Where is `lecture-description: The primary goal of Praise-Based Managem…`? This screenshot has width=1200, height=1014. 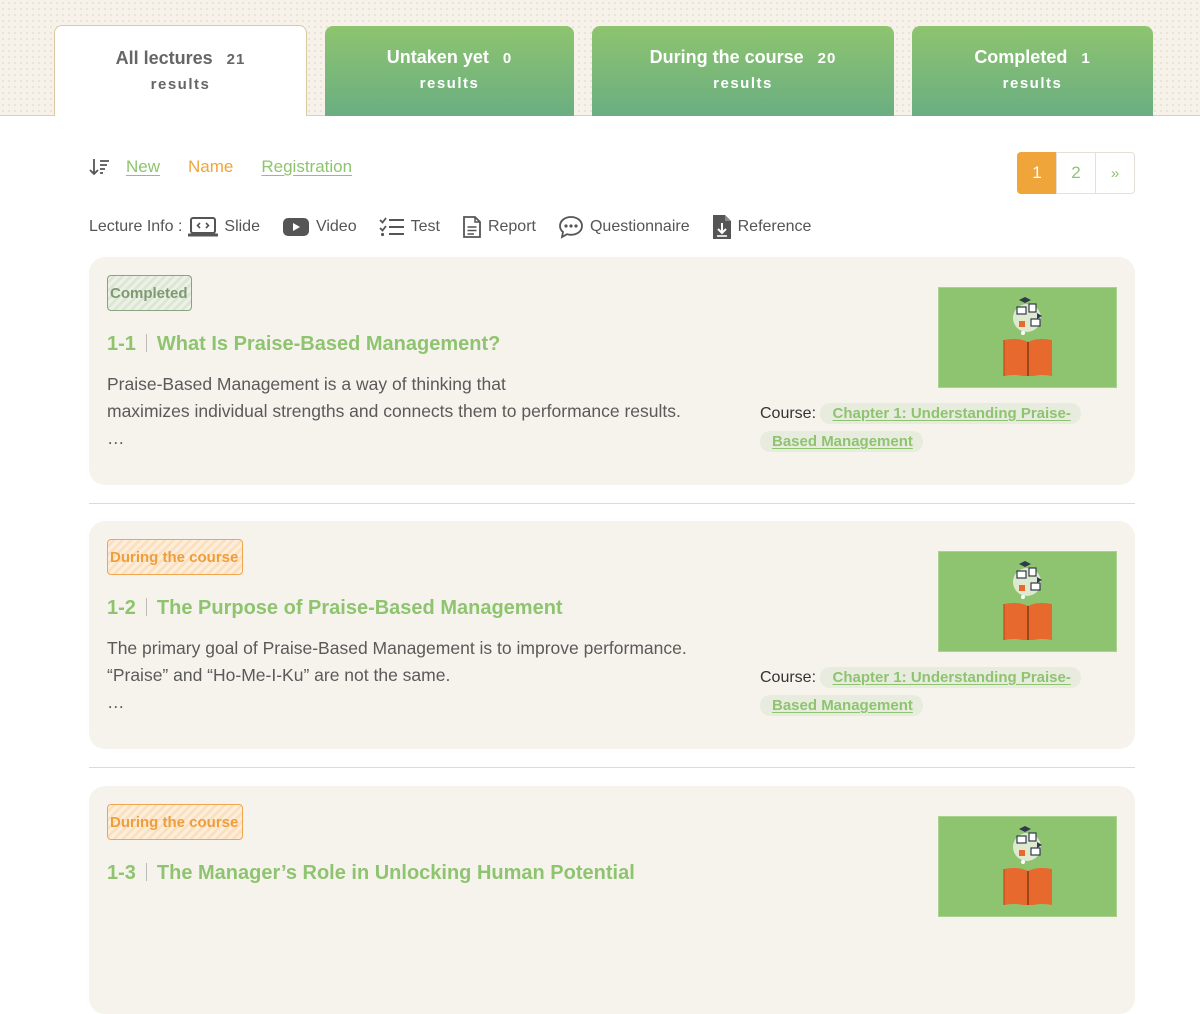
lecture-description: The primary goal of Praise-Based Managem… is located at coordinates (427, 675).